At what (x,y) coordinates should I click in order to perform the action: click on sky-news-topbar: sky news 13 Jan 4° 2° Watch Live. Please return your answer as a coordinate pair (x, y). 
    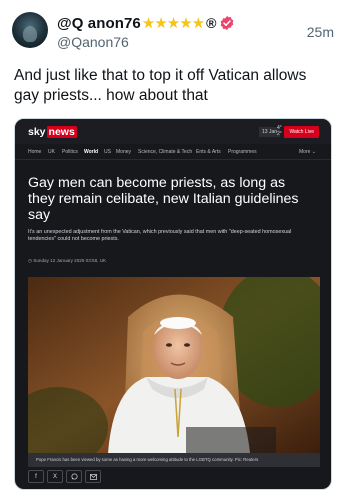
    Looking at the image, I should click on (173, 131).